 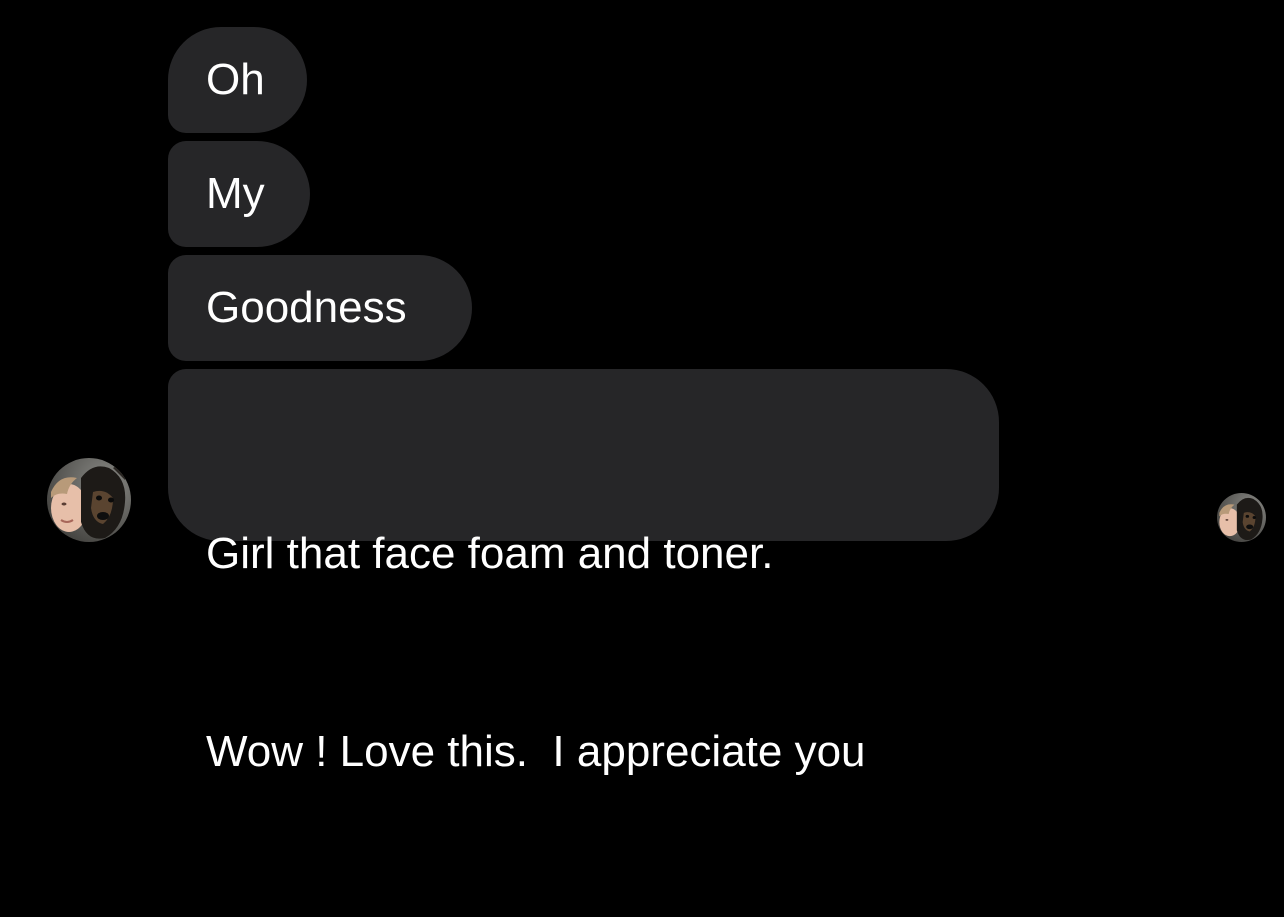 I want to click on message-text: Oh, so click(x=235, y=79).